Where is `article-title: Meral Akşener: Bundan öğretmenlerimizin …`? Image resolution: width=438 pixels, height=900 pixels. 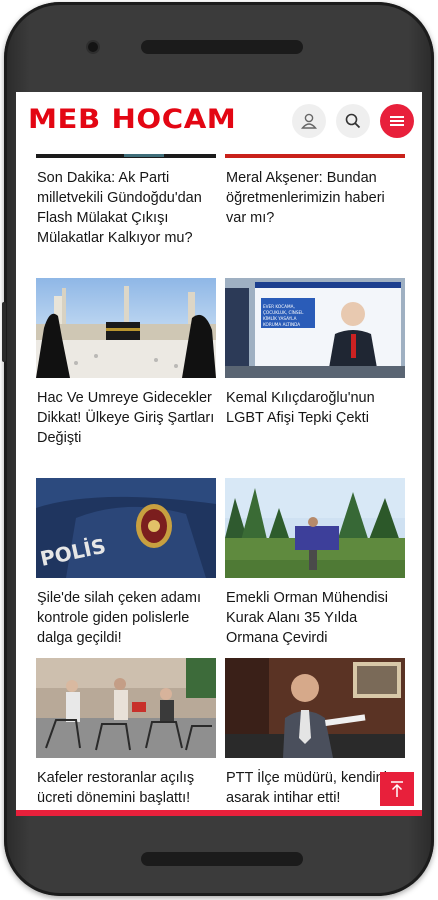
article-title: Meral Akşener: Bundan öğretmenlerimizin … is located at coordinates (316, 198).